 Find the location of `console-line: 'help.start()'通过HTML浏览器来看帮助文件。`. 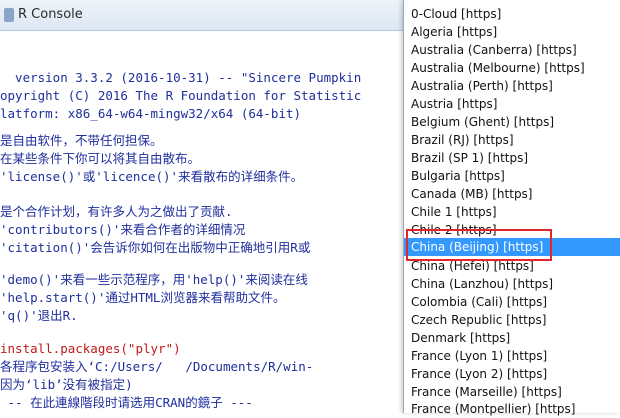

console-line: 'help.start()'通过HTML浏览器来看帮助文件。 is located at coordinates (143, 297).